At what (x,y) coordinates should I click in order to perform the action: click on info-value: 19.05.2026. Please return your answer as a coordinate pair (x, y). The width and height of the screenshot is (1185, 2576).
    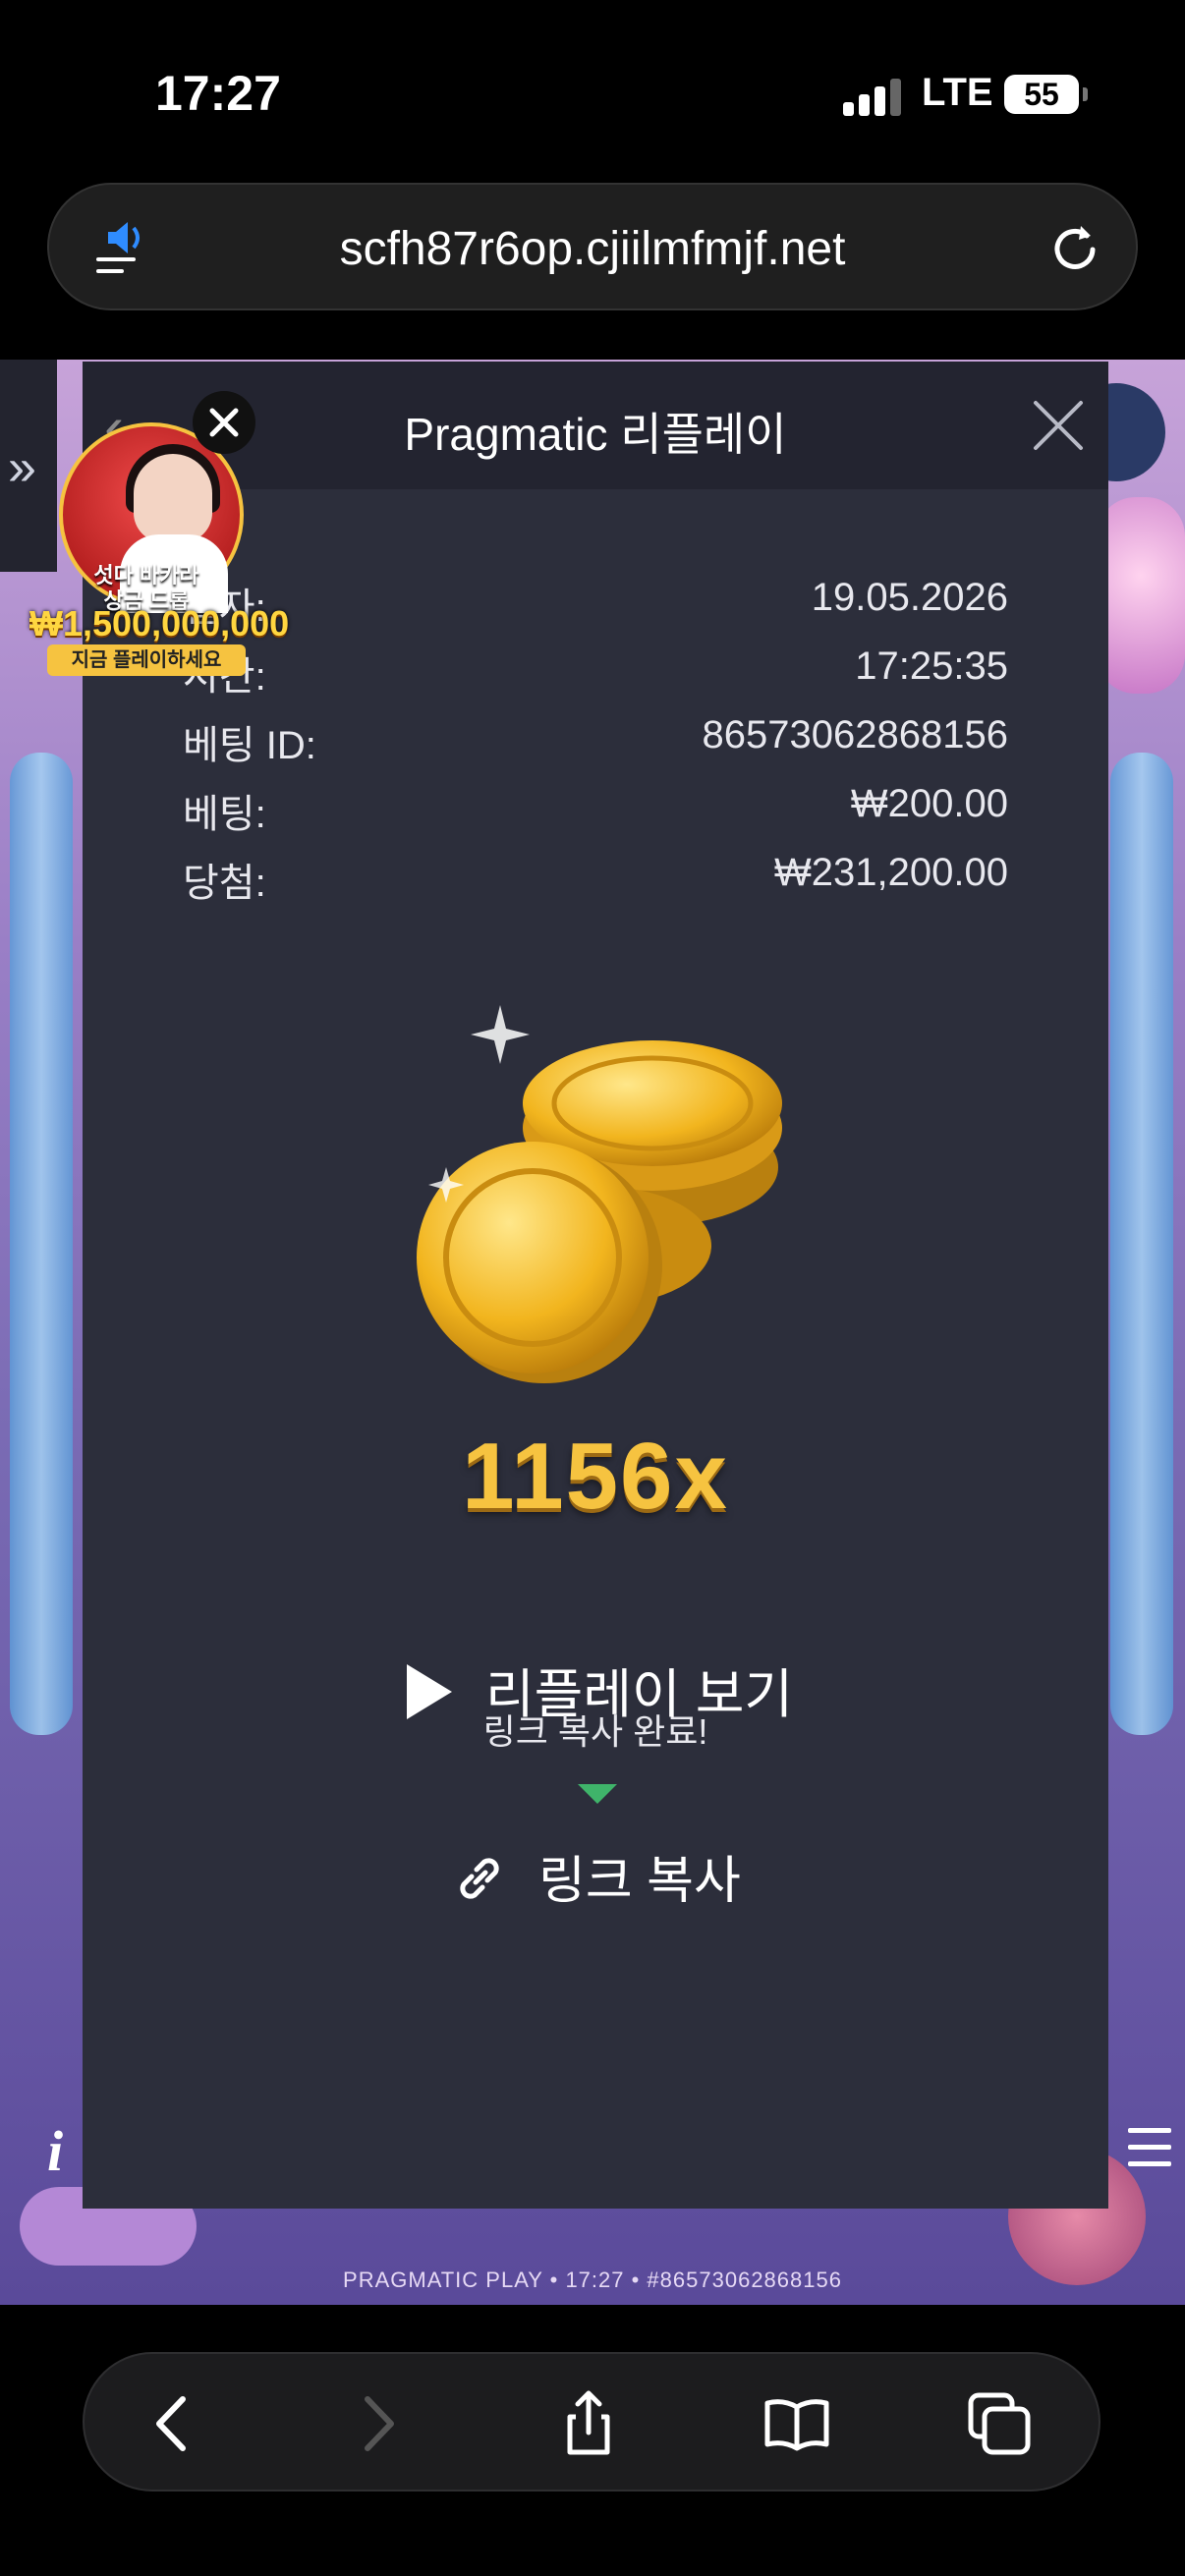
    Looking at the image, I should click on (910, 597).